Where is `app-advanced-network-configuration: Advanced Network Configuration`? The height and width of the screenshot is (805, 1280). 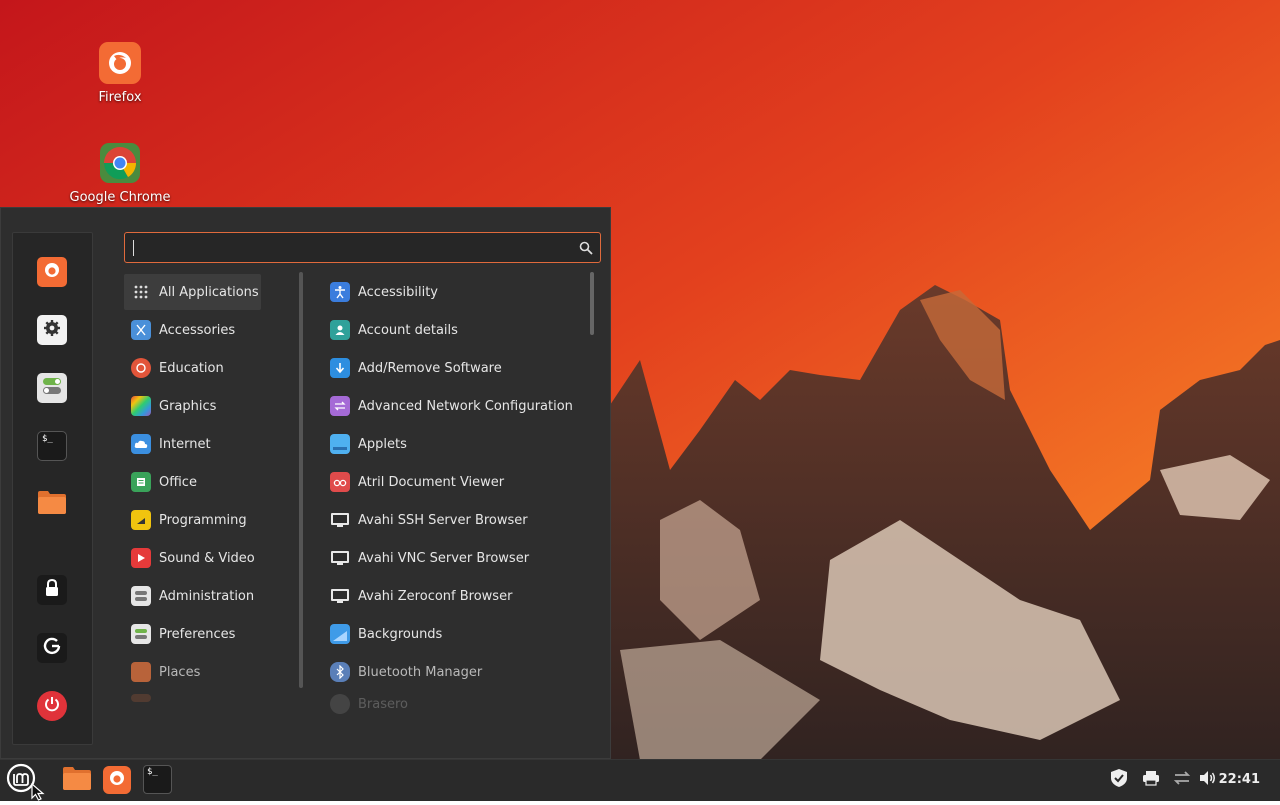 app-advanced-network-configuration: Advanced Network Configuration is located at coordinates (448, 406).